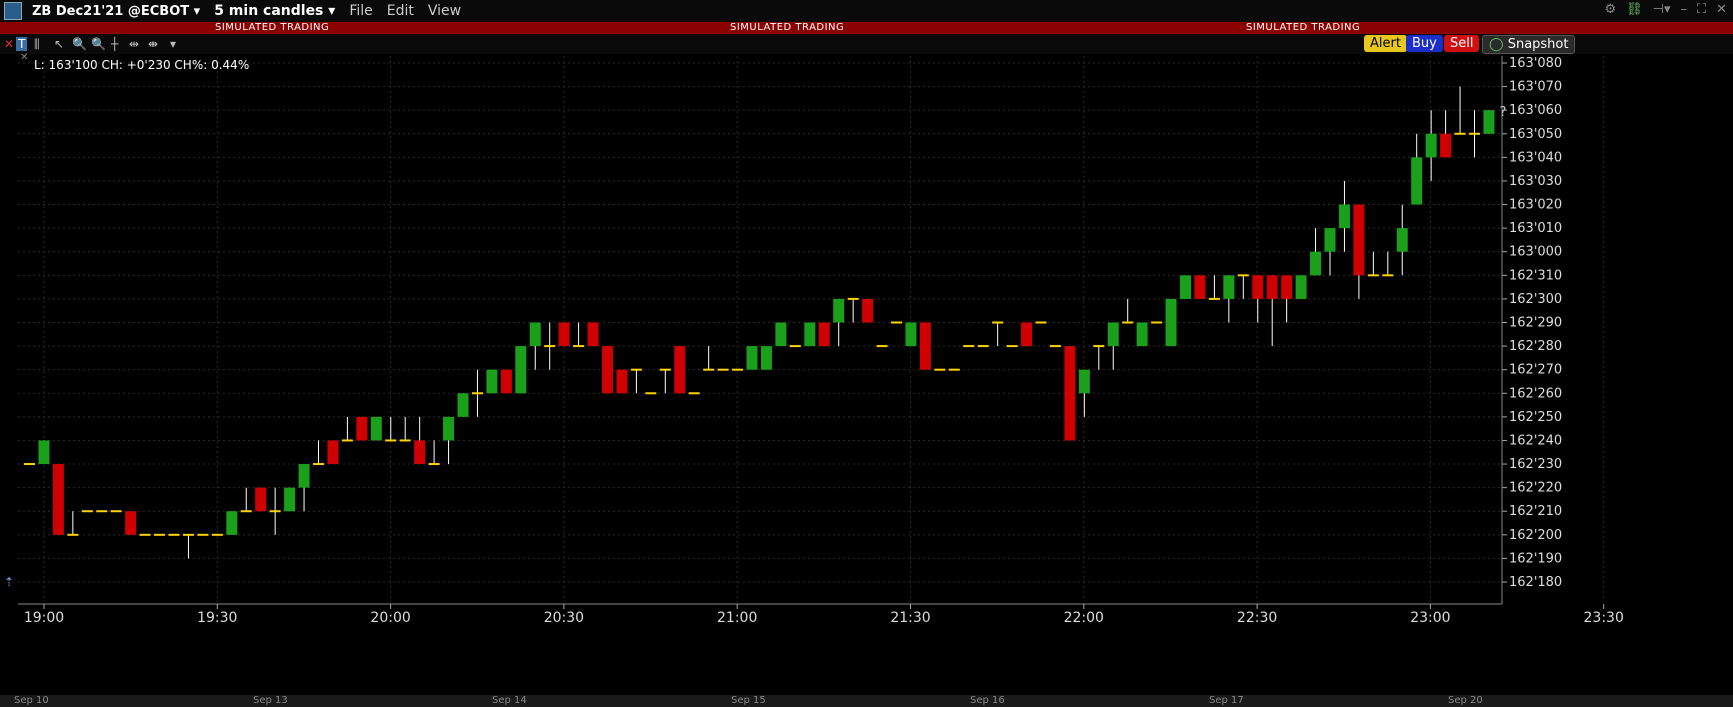  I want to click on window-controls: ⚙ ⛓ ⊣▾ – ⛶ ✕, so click(1665, 9).